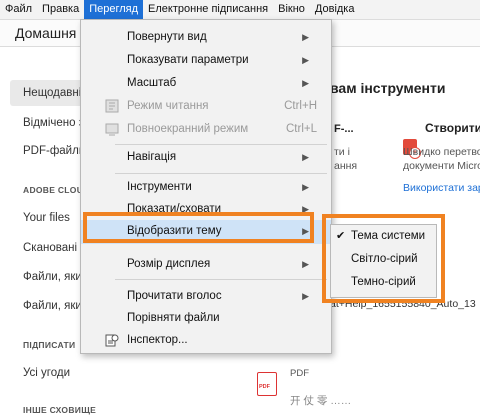  Describe the element at coordinates (60, 410) in the screenshot. I see `sidebar-section-other-storage: ІНШЕ СХОВИЩЕ` at that location.